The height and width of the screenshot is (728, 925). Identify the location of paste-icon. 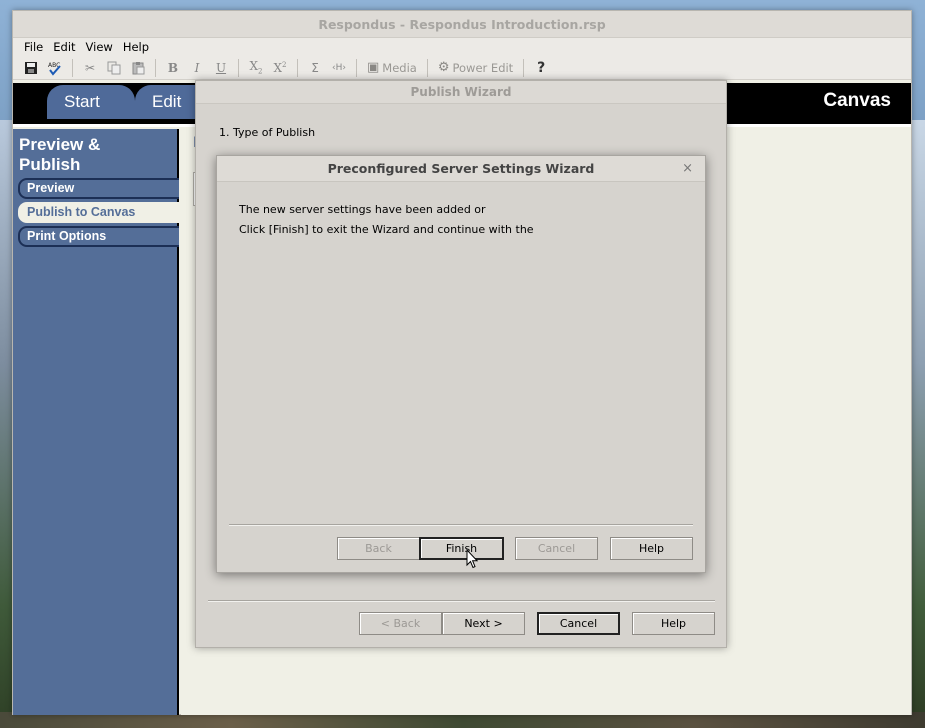
(138, 68).